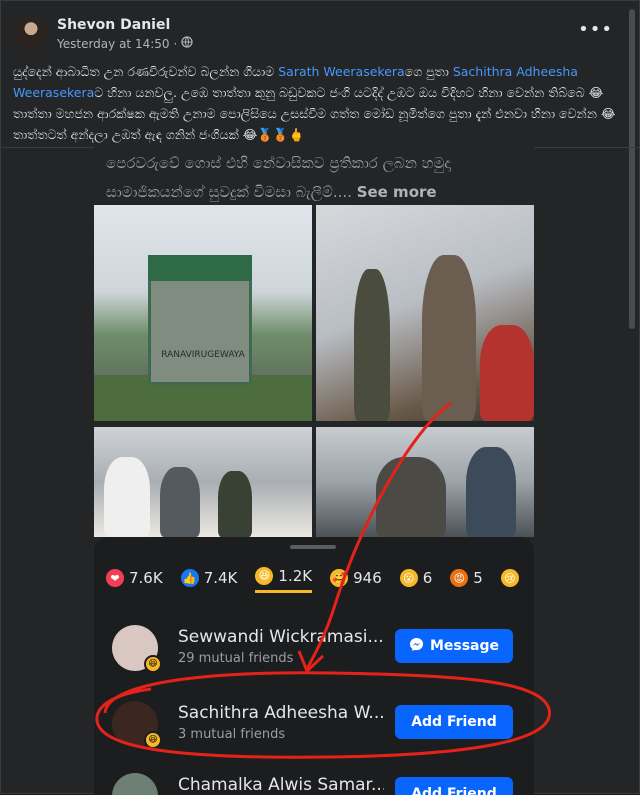 This screenshot has height=795, width=640. I want to click on author-avatar, so click(31, 33).